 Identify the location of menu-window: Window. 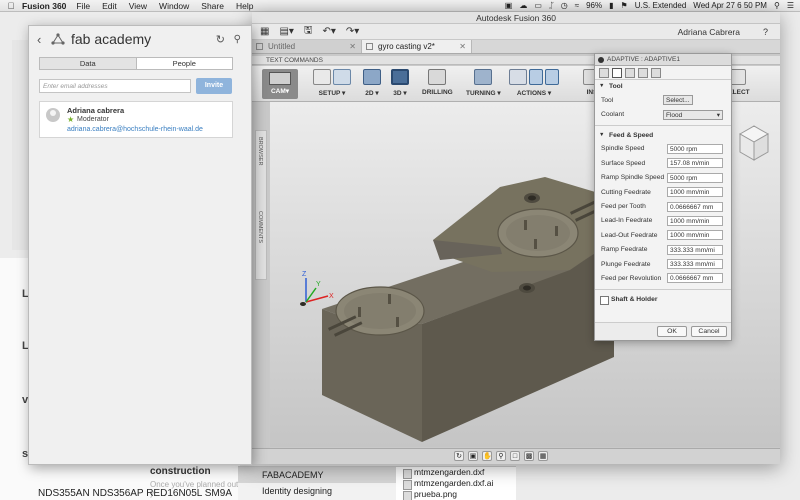
(174, 6).